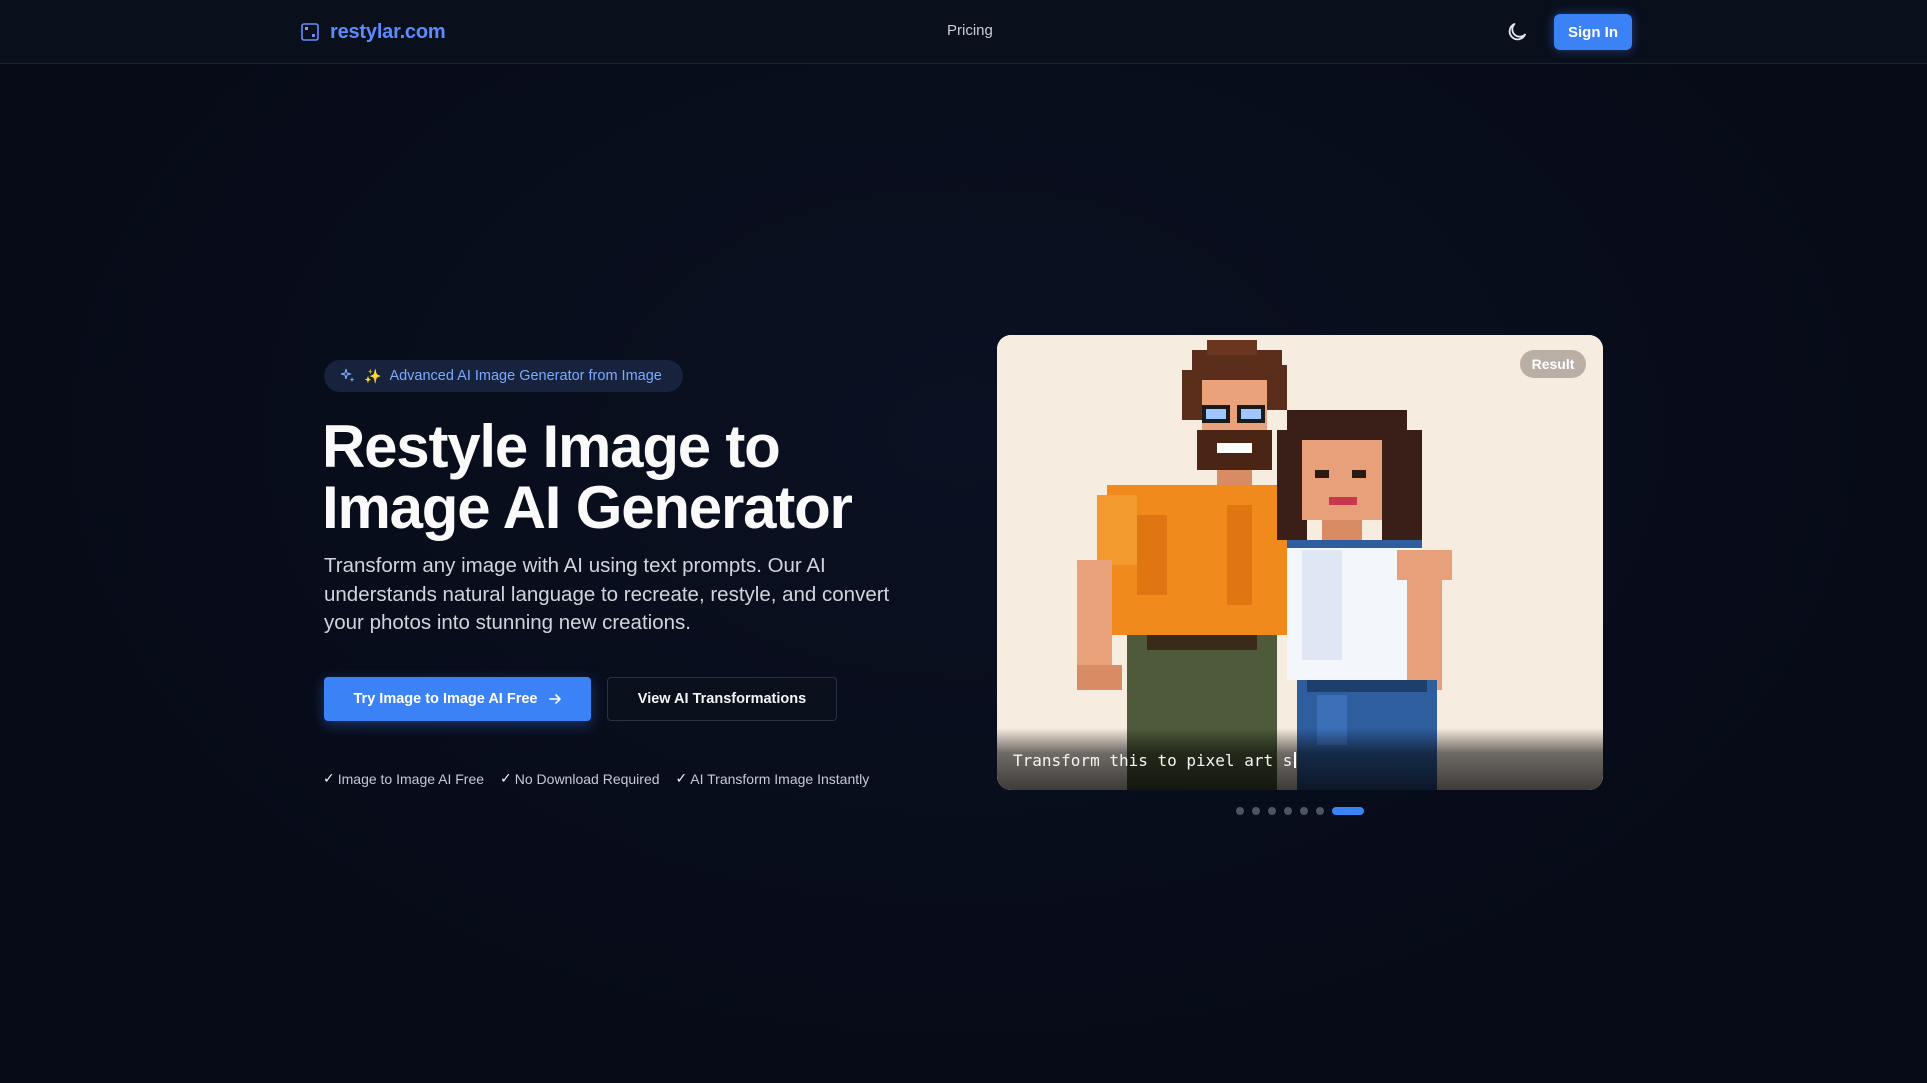  Describe the element at coordinates (411, 778) in the screenshot. I see `feature-label: Image to Image AI Free` at that location.